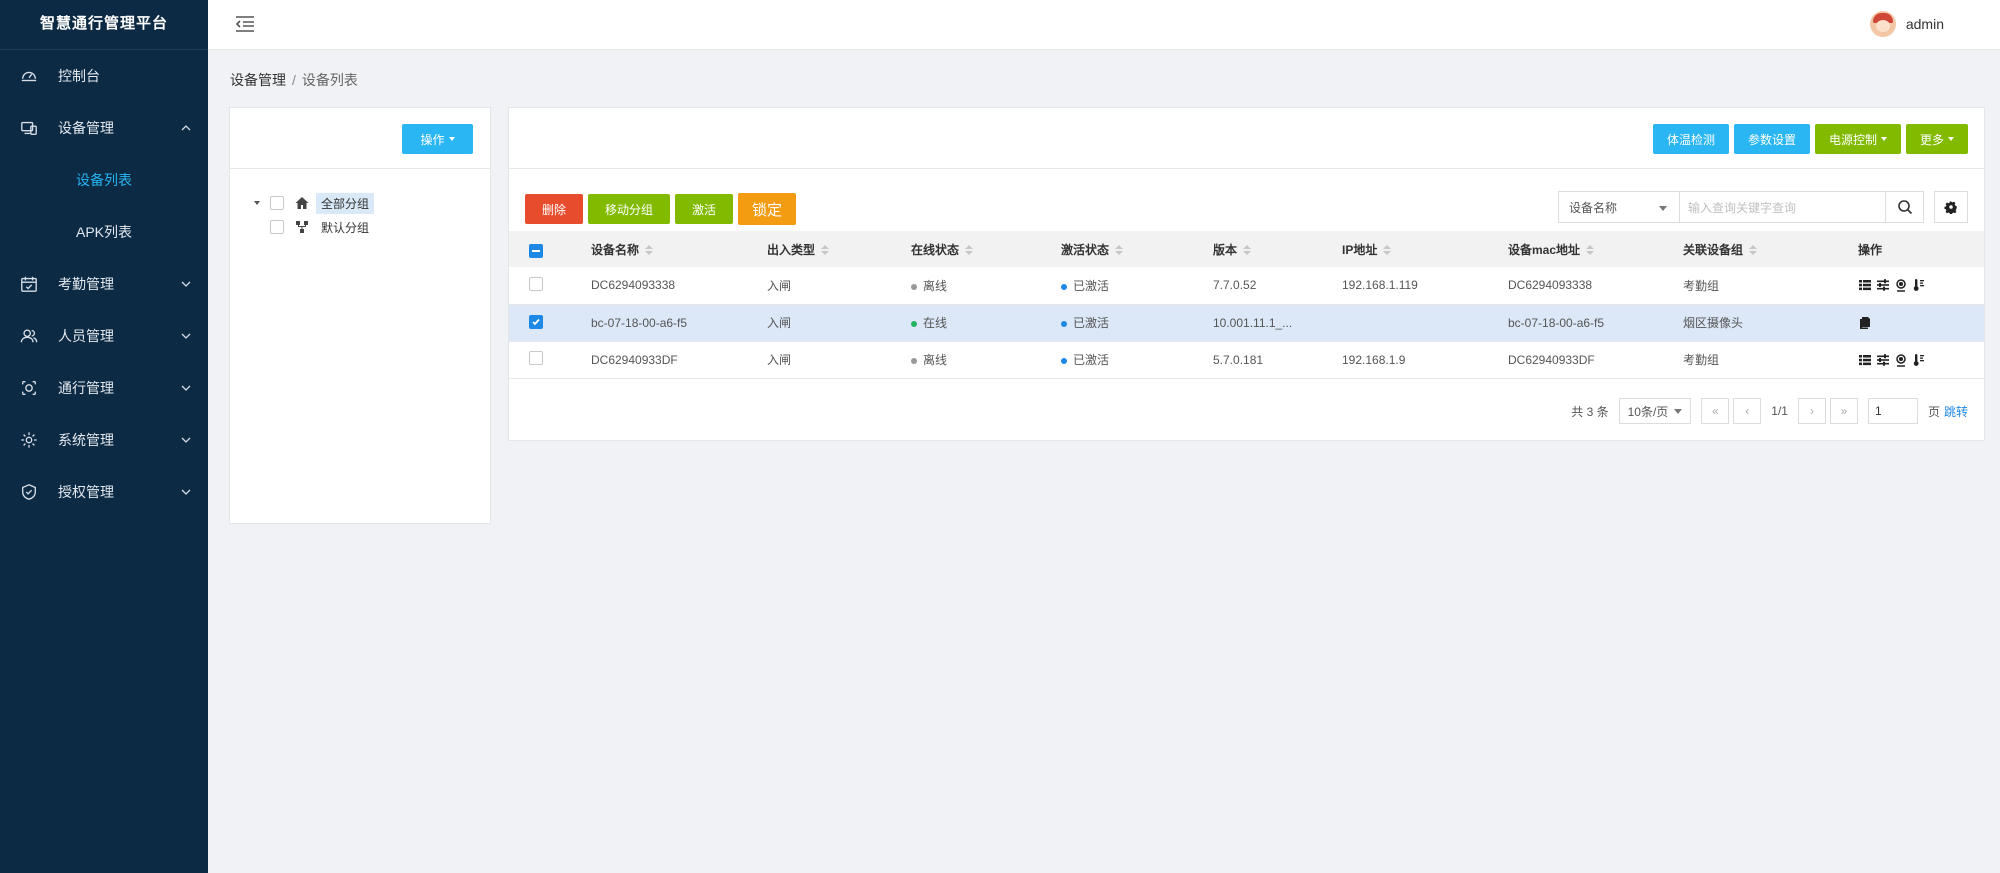  Describe the element at coordinates (1770, 249) in the screenshot. I see `col-device-group: 关联设备组` at that location.